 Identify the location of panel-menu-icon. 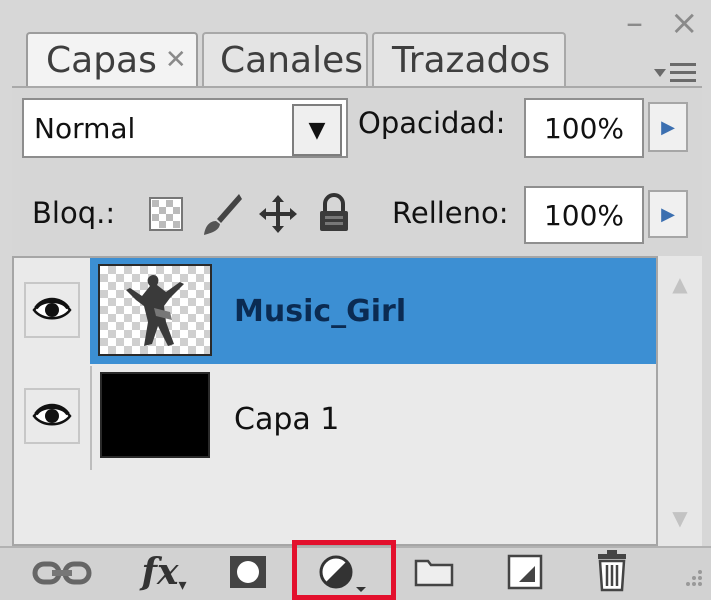
(677, 72).